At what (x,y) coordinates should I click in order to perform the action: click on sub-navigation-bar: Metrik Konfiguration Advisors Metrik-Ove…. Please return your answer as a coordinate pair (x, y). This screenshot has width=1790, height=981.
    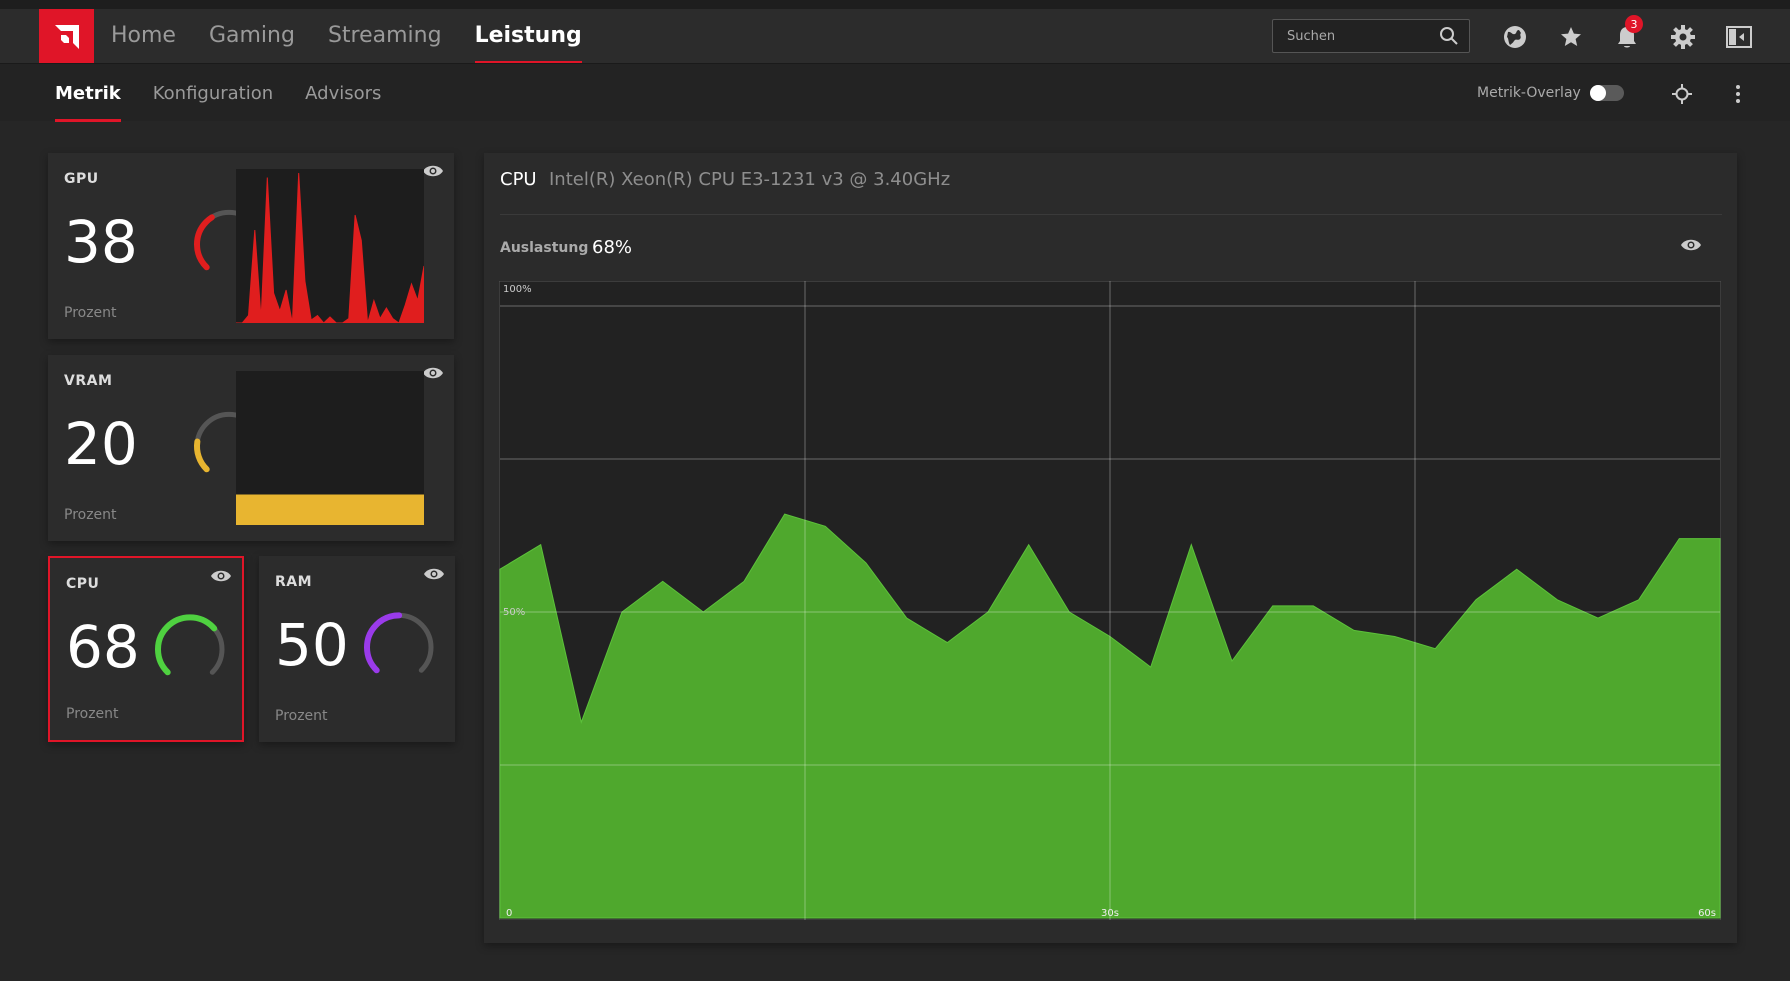
    Looking at the image, I should click on (895, 92).